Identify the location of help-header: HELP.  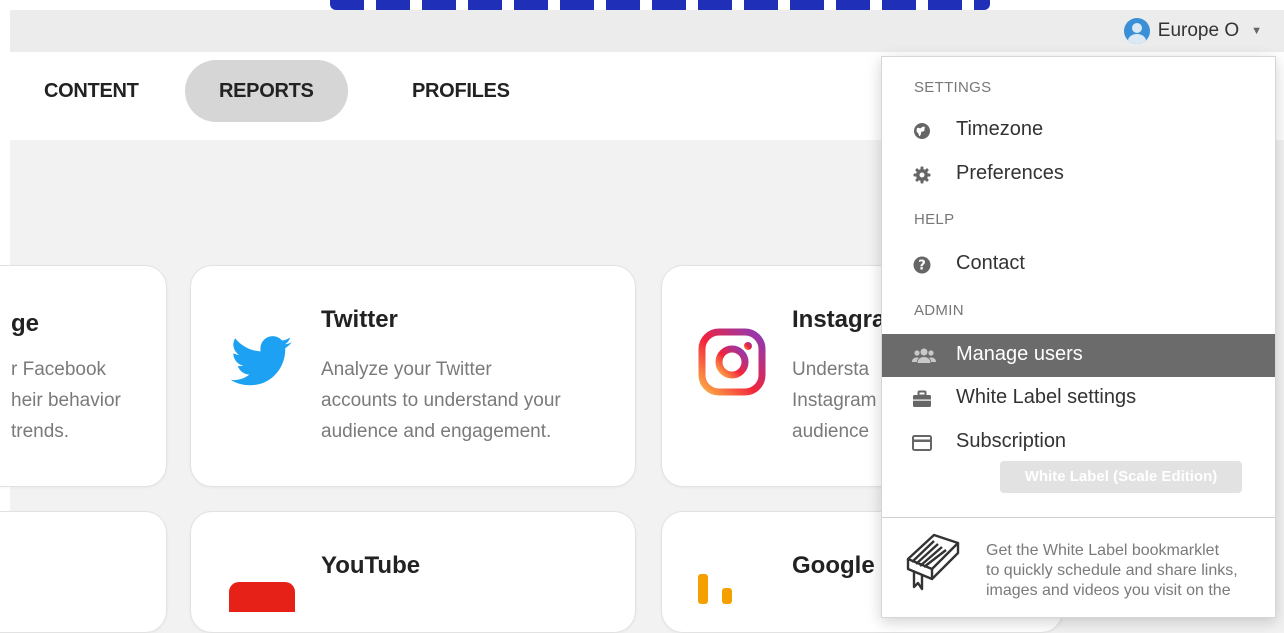
(934, 219).